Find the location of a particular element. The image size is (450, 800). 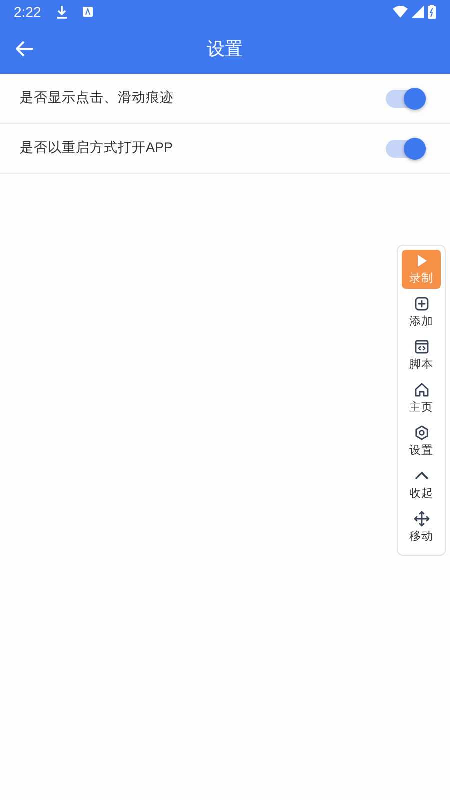

setting-label: 是否显示点击、滑动痕迹 is located at coordinates (97, 98).